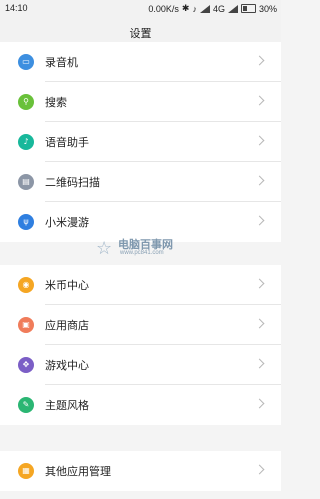  Describe the element at coordinates (26, 365) in the screenshot. I see `gamepad-icon: ✥` at that location.